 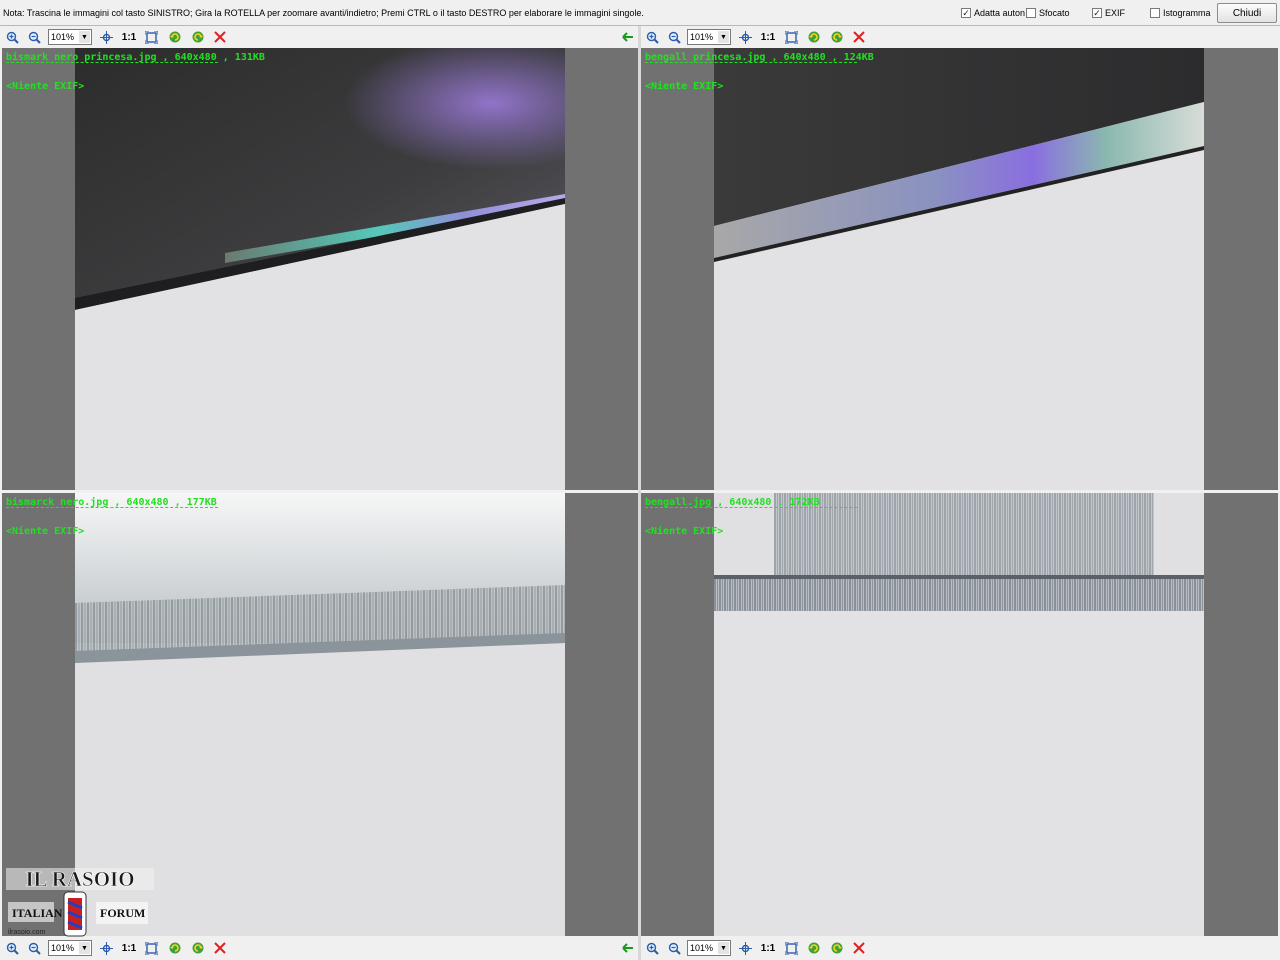 I want to click on istogramma-checkbox, so click(x=1155, y=13).